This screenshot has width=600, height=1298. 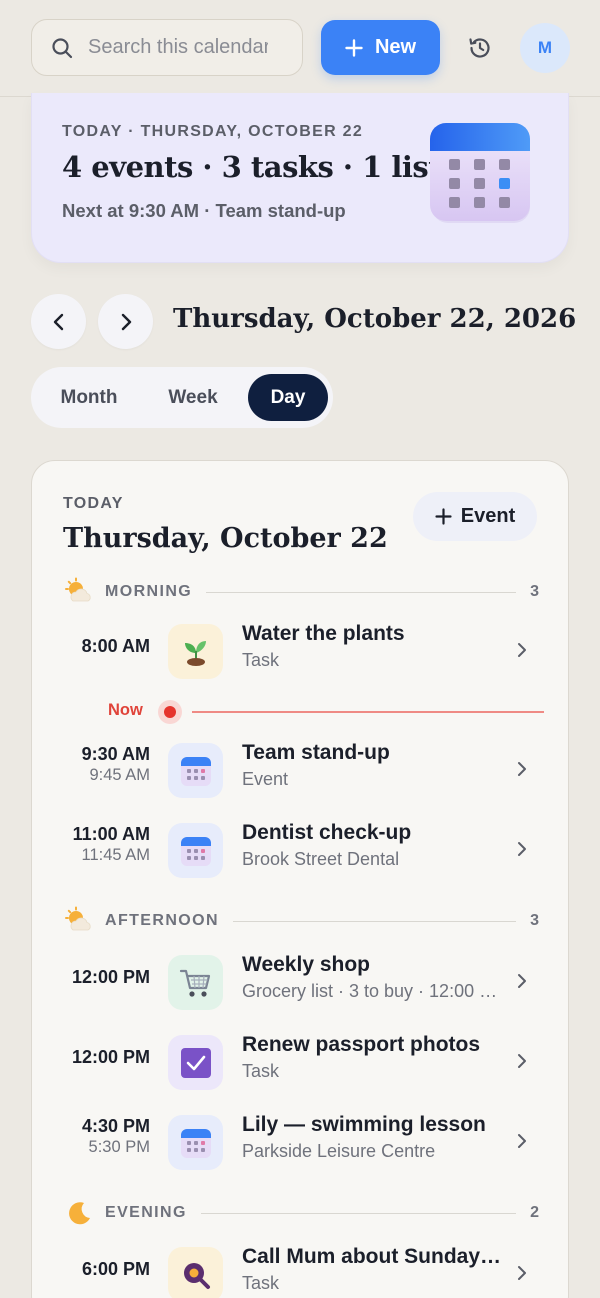 I want to click on item-title: Team stand-up, so click(x=316, y=752).